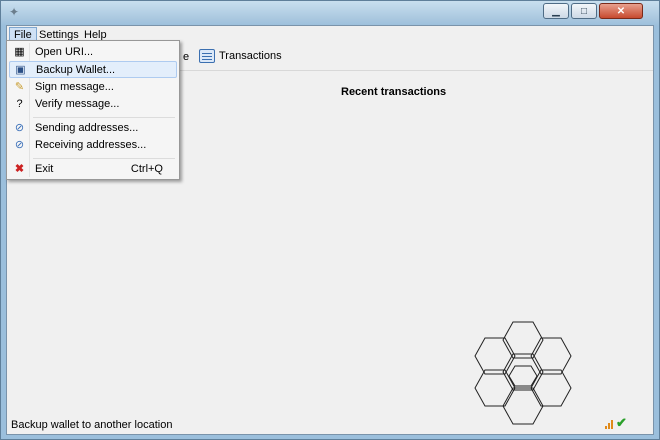 The height and width of the screenshot is (440, 660). What do you see at coordinates (394, 92) in the screenshot?
I see `recent-transactions-title: Recent transactions` at bounding box center [394, 92].